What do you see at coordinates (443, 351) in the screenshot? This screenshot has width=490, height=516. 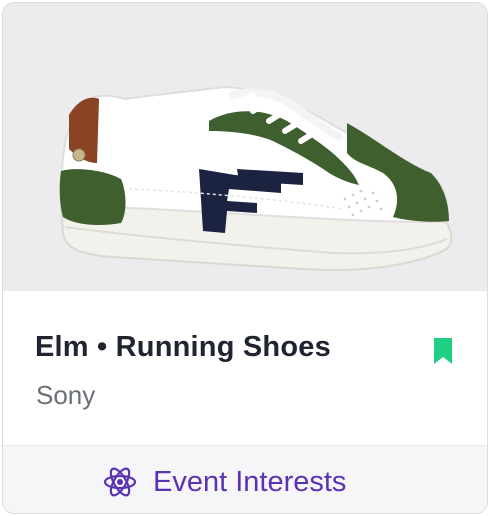 I see `bookmark-icon` at bounding box center [443, 351].